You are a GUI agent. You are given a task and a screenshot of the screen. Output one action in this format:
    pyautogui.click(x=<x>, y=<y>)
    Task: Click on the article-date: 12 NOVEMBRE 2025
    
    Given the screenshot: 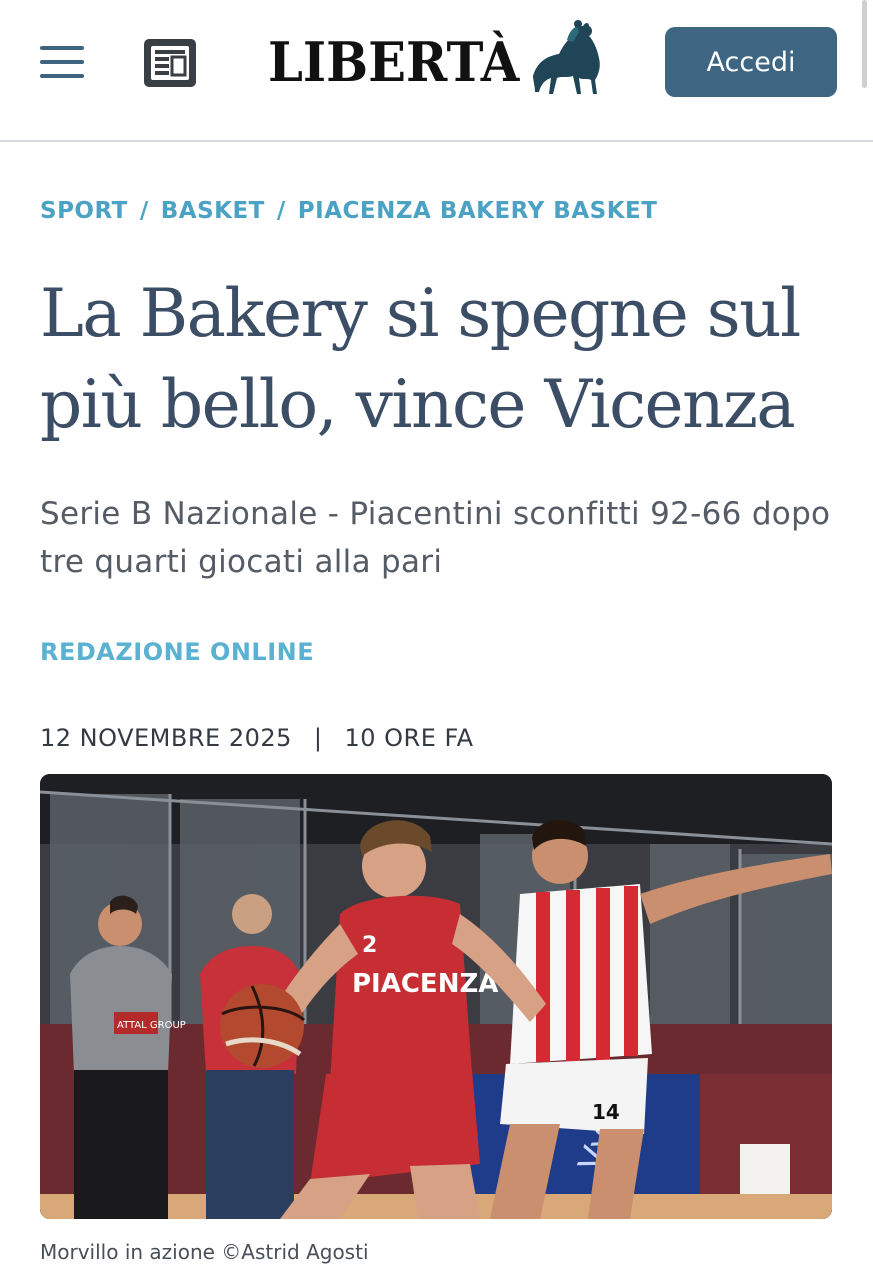 What is the action you would take?
    pyautogui.click(x=166, y=738)
    